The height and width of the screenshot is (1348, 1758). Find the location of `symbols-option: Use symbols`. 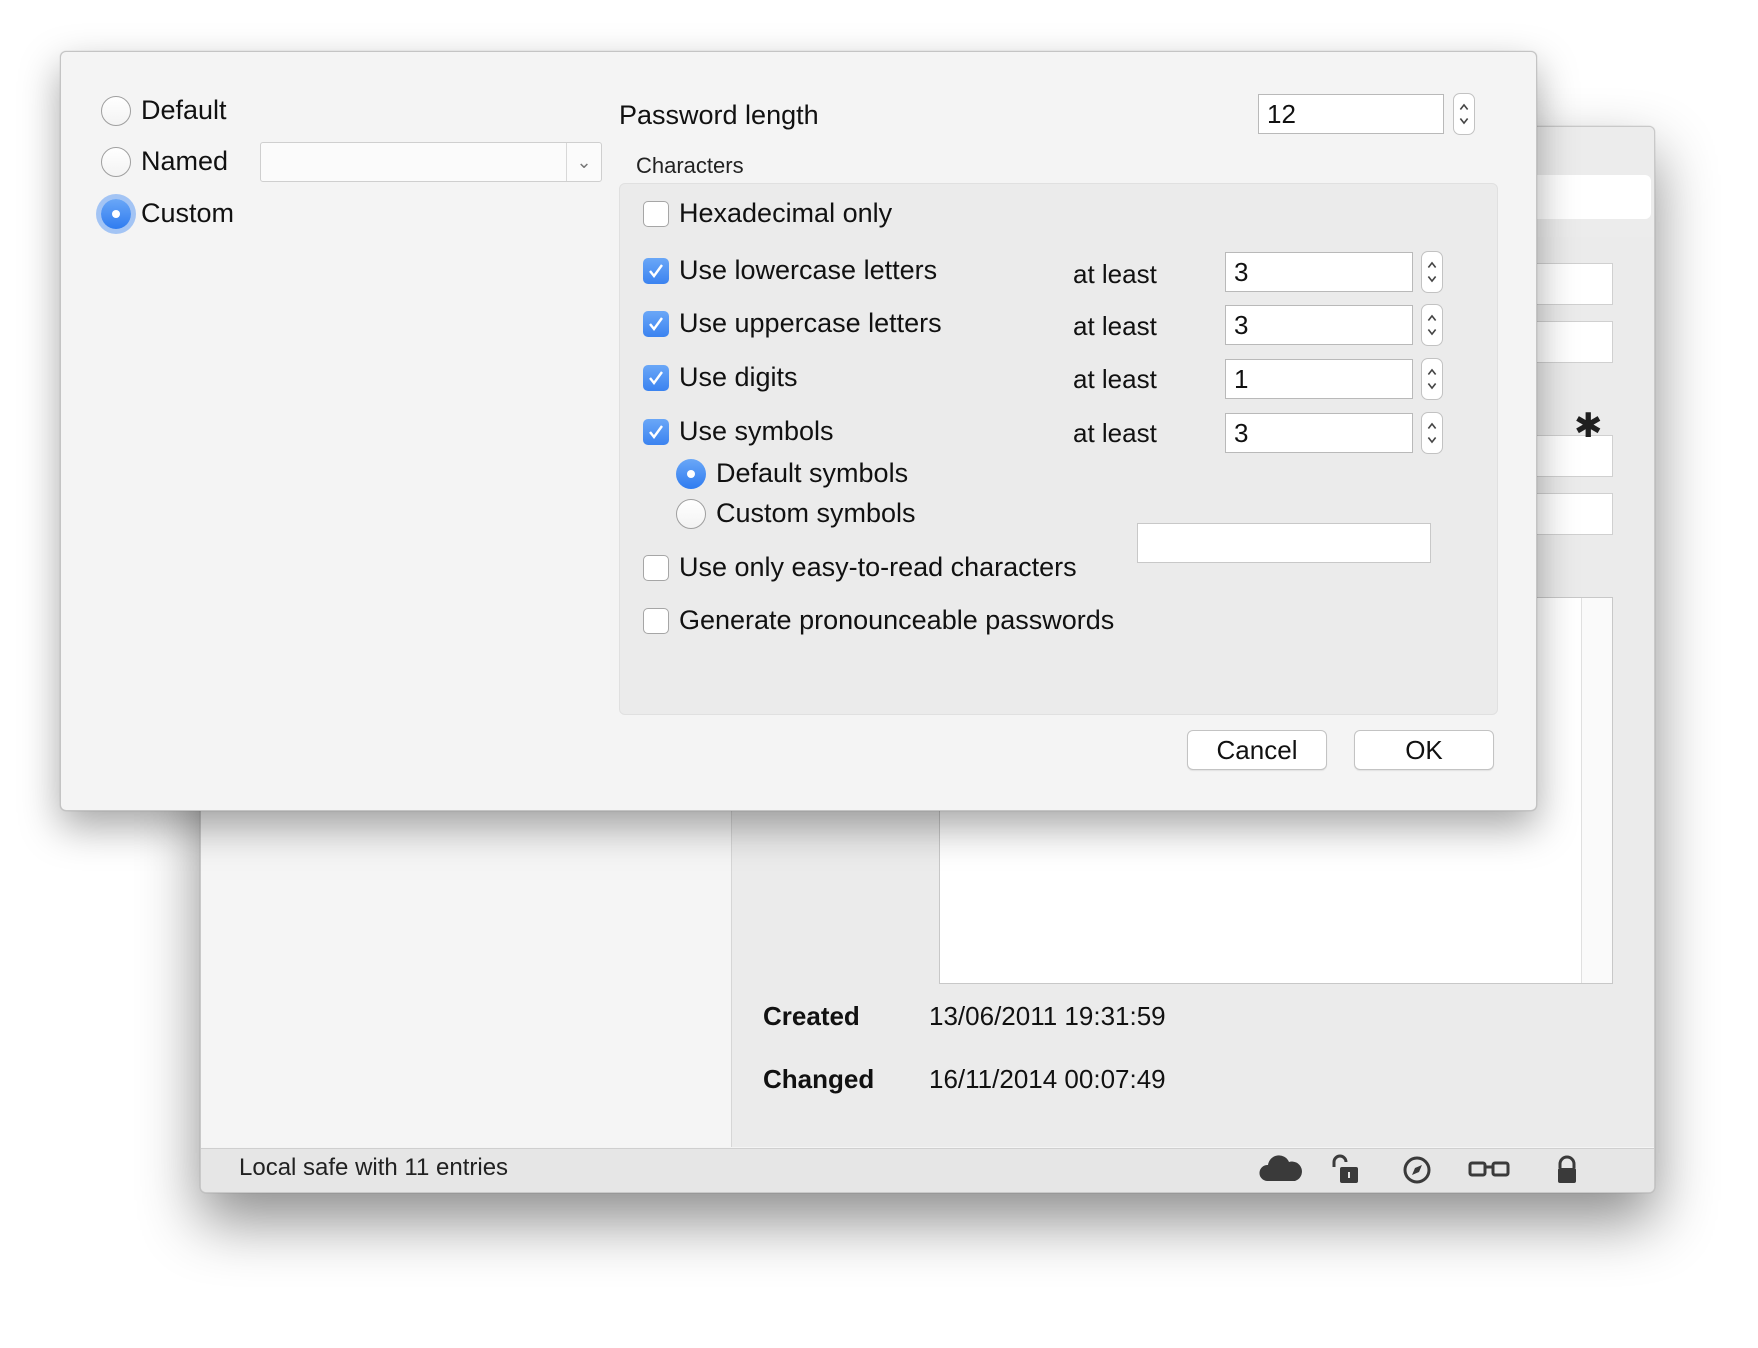

symbols-option: Use symbols is located at coordinates (738, 431).